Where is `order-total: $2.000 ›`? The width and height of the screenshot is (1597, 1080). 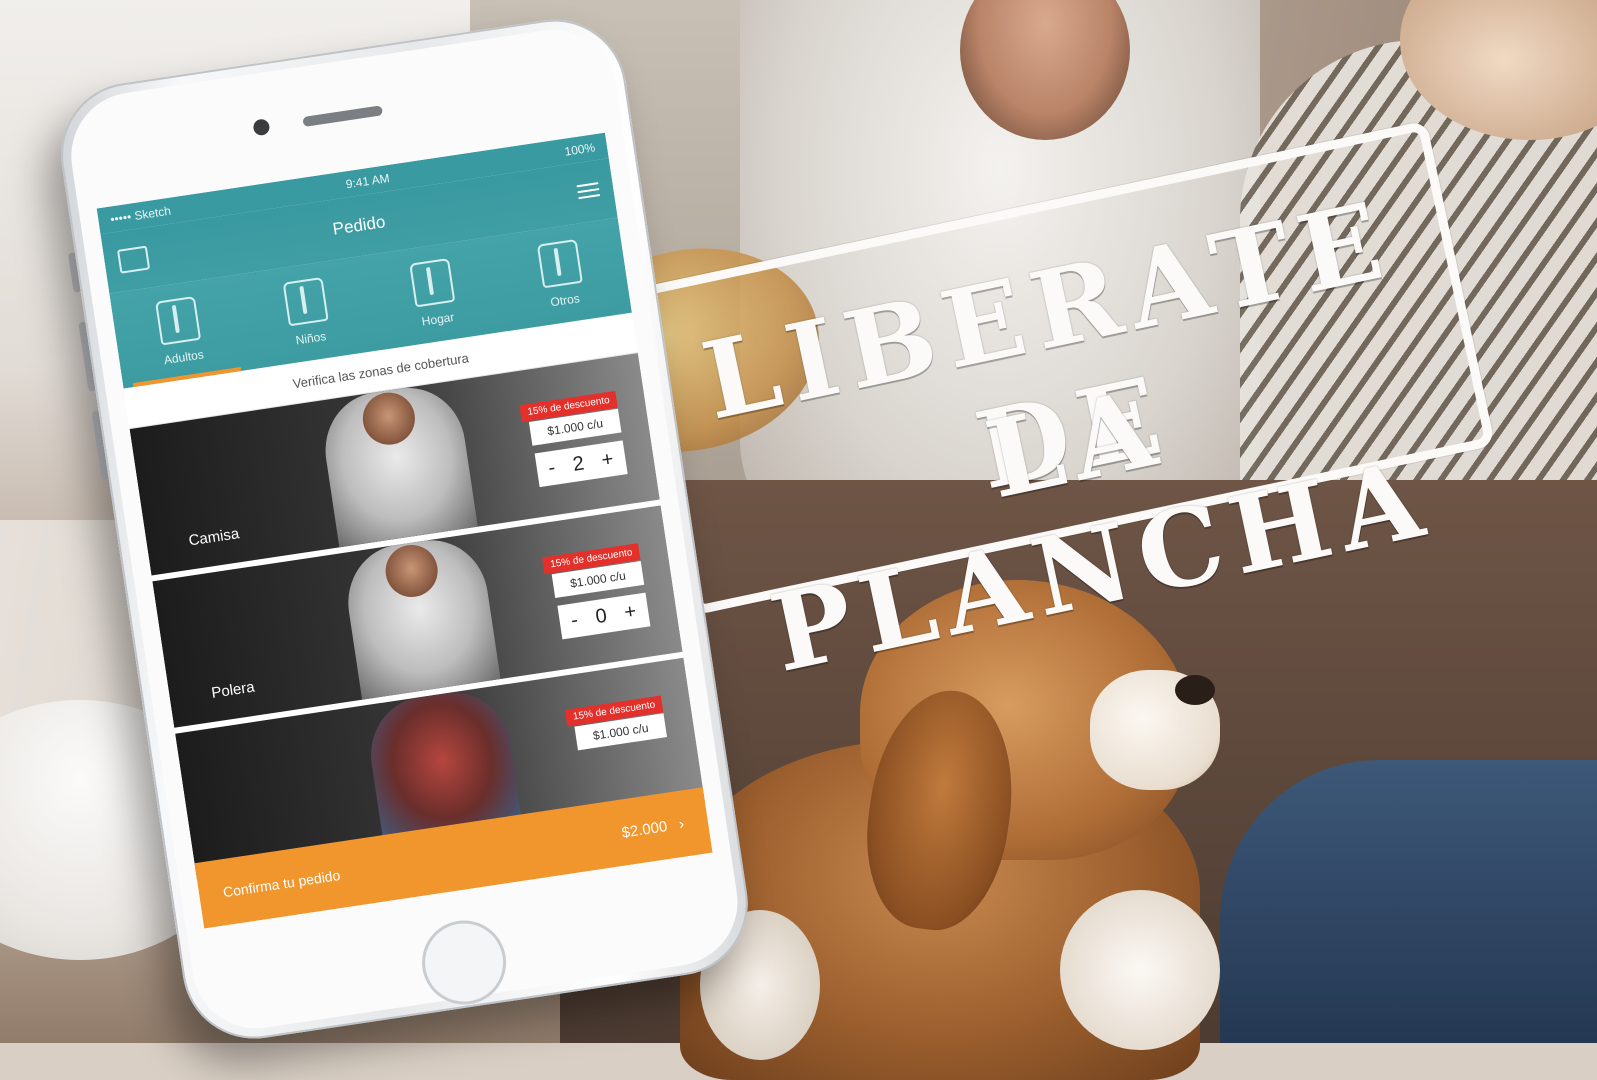 order-total: $2.000 › is located at coordinates (653, 828).